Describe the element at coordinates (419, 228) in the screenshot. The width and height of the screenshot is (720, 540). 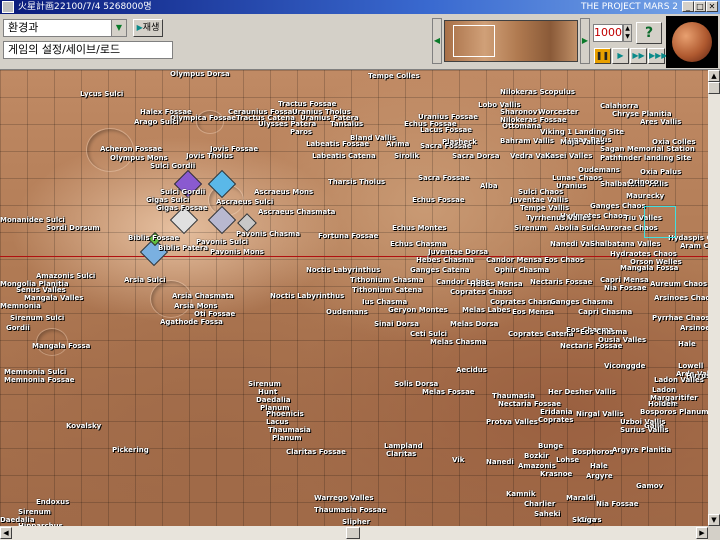
I see `map-place-label: Echus Montes` at that location.